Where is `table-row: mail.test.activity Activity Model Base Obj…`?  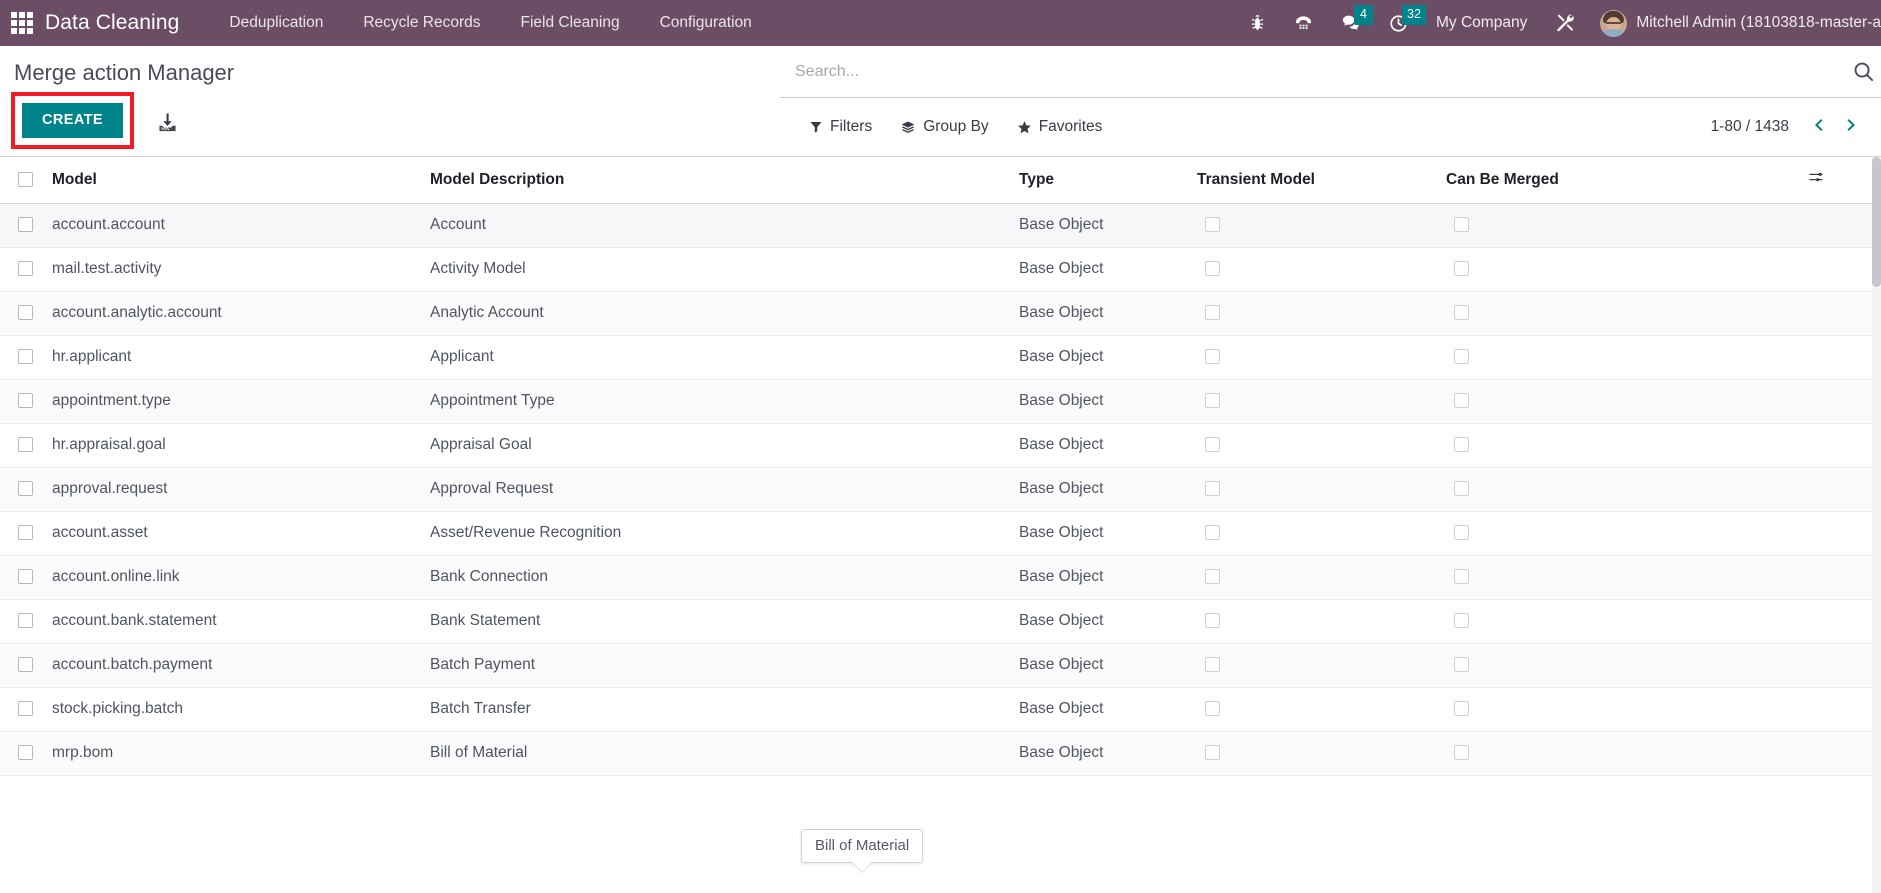 table-row: mail.test.activity Activity Model Base Obj… is located at coordinates (940, 269).